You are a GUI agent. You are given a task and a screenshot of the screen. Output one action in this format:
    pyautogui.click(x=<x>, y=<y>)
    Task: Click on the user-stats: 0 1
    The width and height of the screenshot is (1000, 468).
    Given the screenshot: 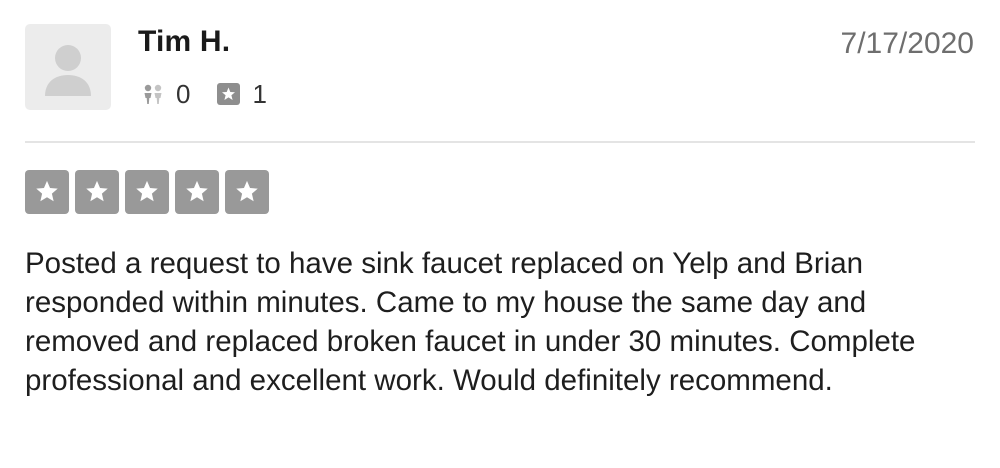 What is the action you would take?
    pyautogui.click(x=214, y=94)
    